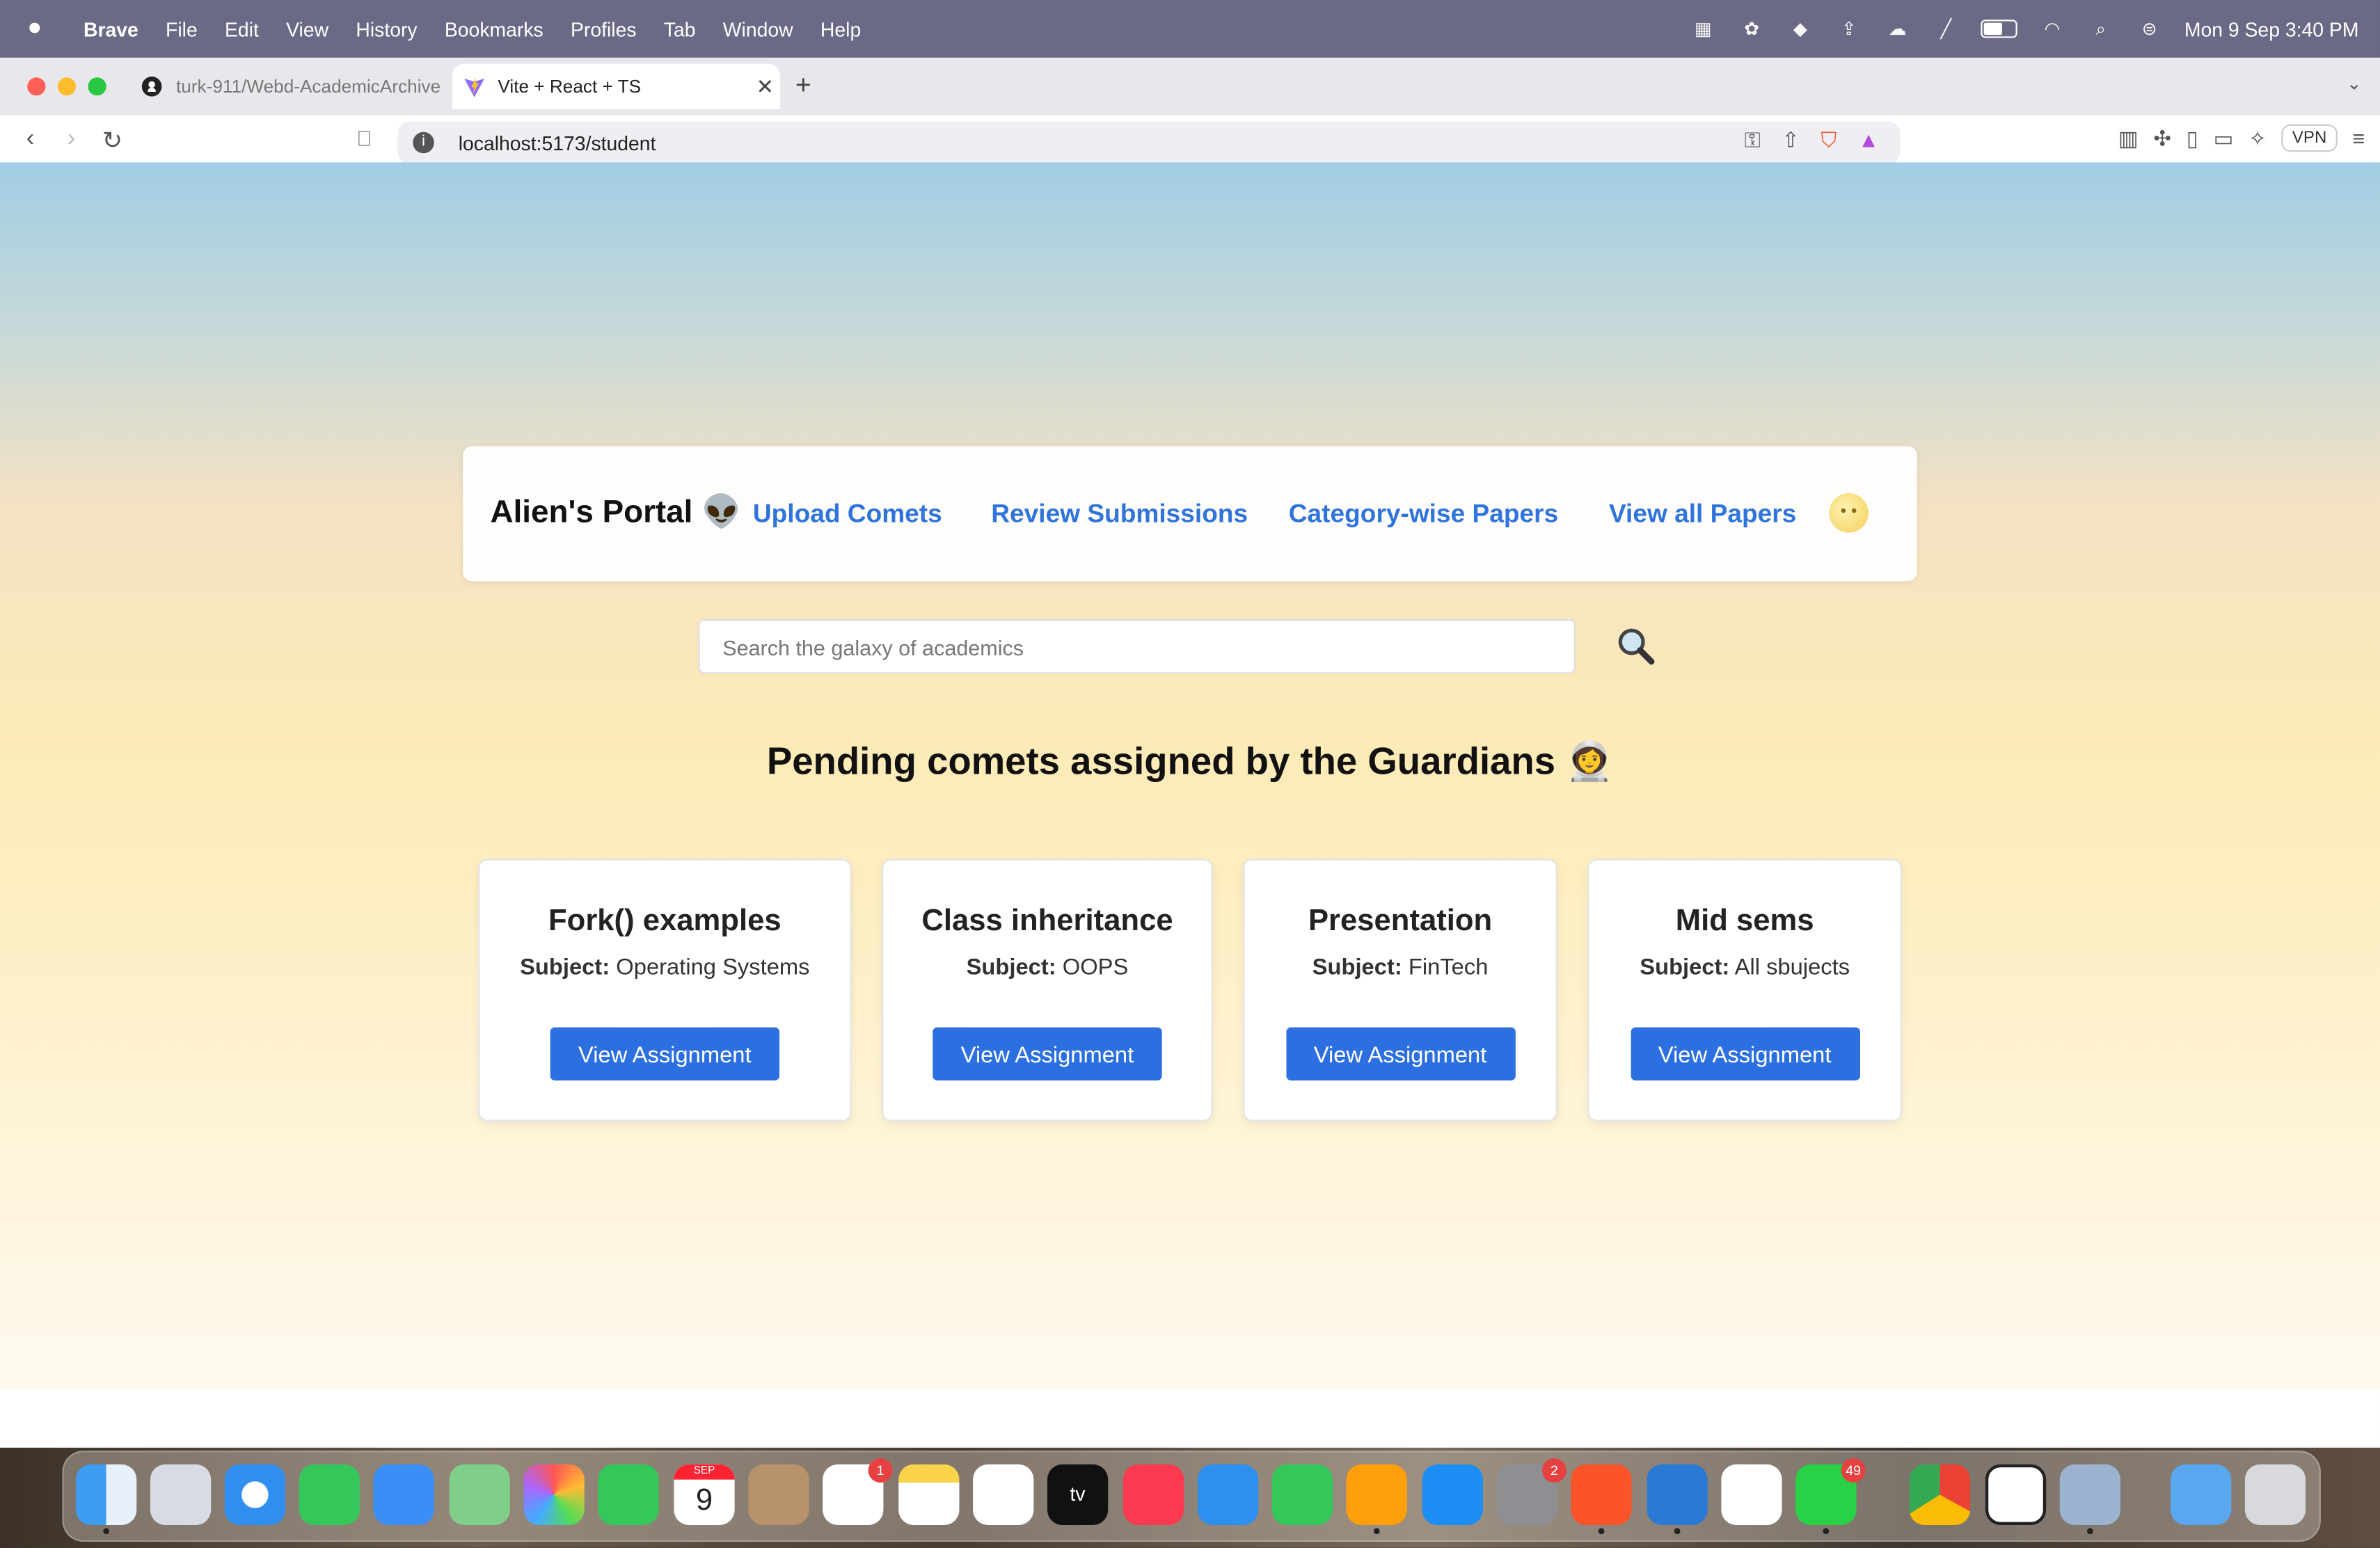 The width and height of the screenshot is (2380, 1548). What do you see at coordinates (1228, 1495) in the screenshot?
I see `keynote-icon` at bounding box center [1228, 1495].